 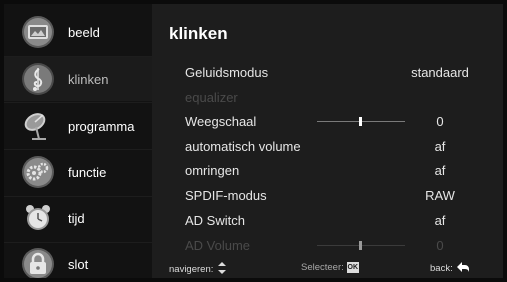 I want to click on setting-row-geluidsmodus: Geluidsmodus standaard, so click(x=335, y=73).